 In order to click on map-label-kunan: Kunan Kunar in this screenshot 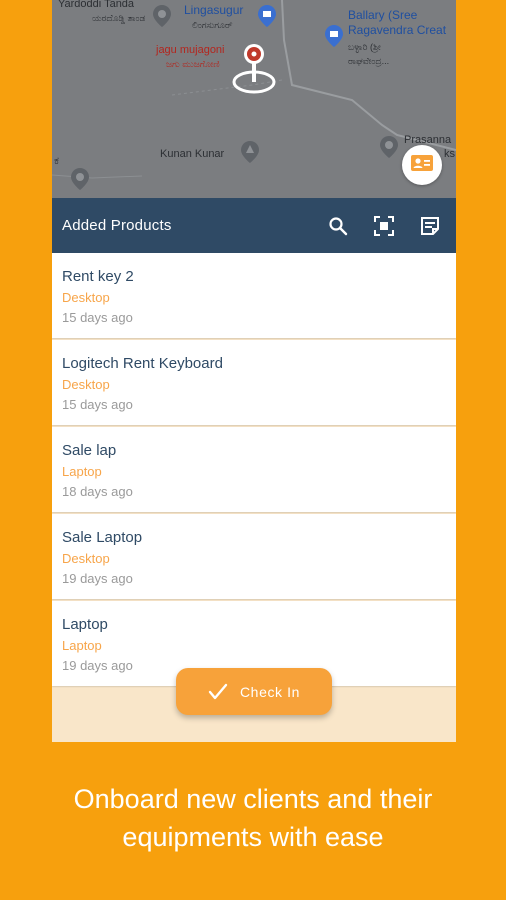, I will do `click(192, 154)`.